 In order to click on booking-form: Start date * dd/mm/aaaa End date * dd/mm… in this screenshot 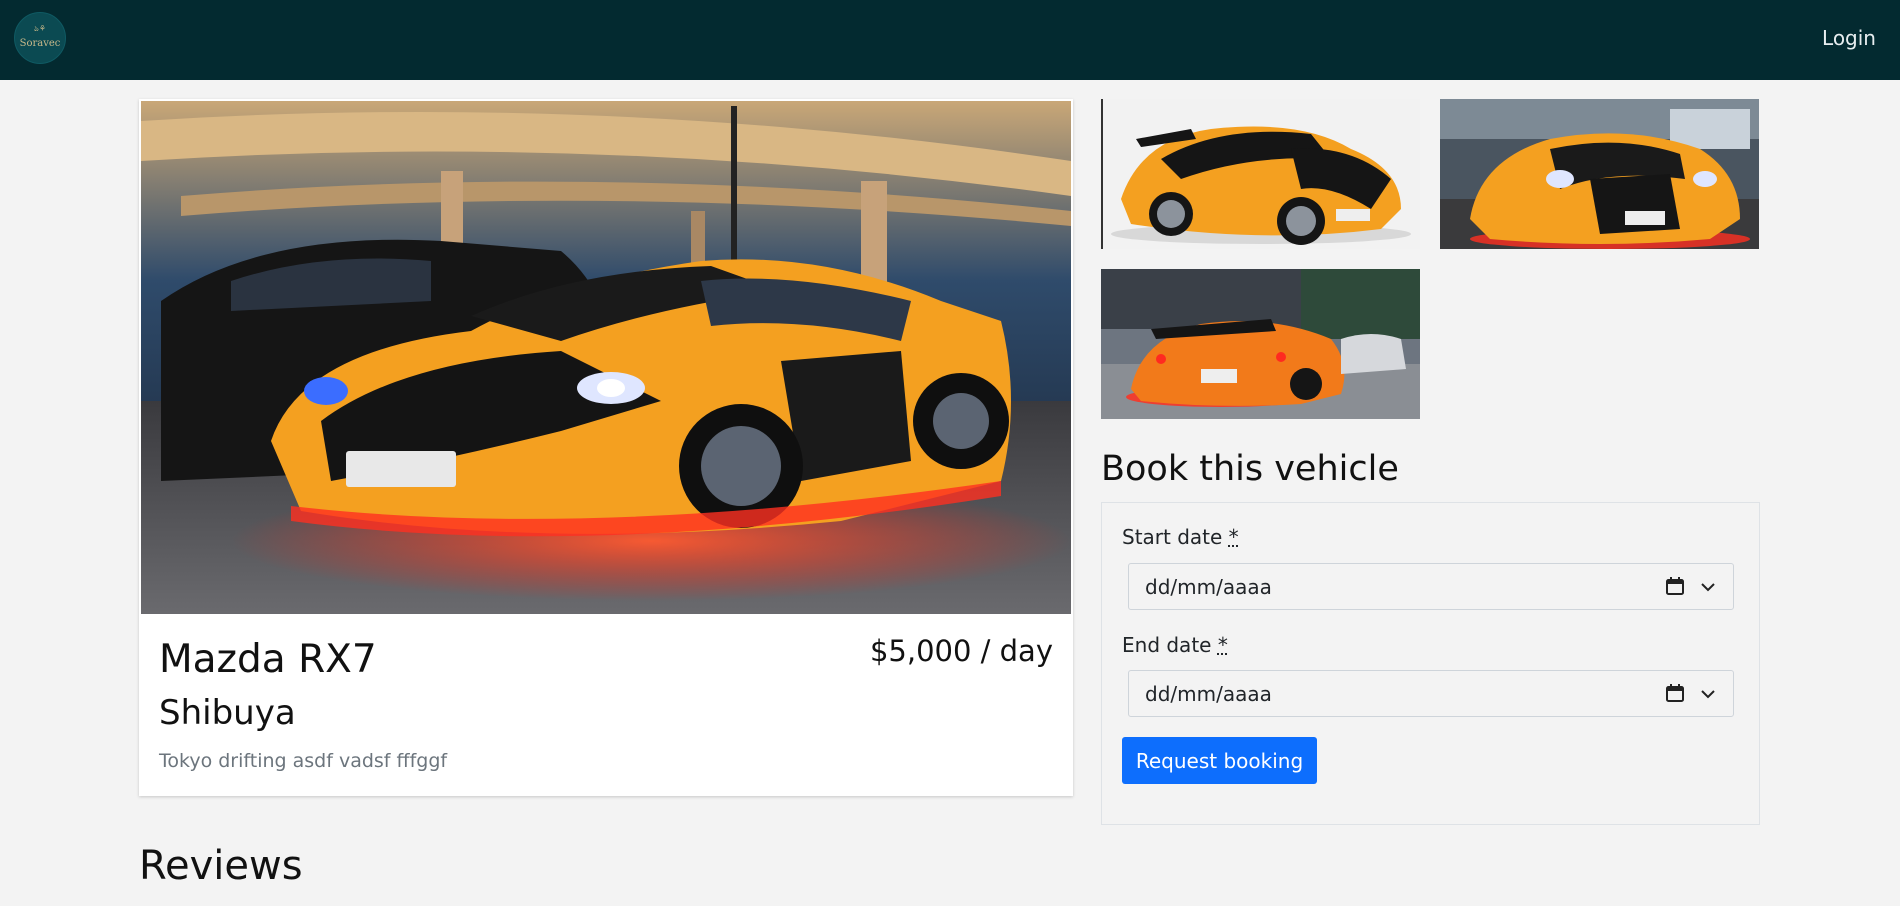, I will do `click(1430, 663)`.